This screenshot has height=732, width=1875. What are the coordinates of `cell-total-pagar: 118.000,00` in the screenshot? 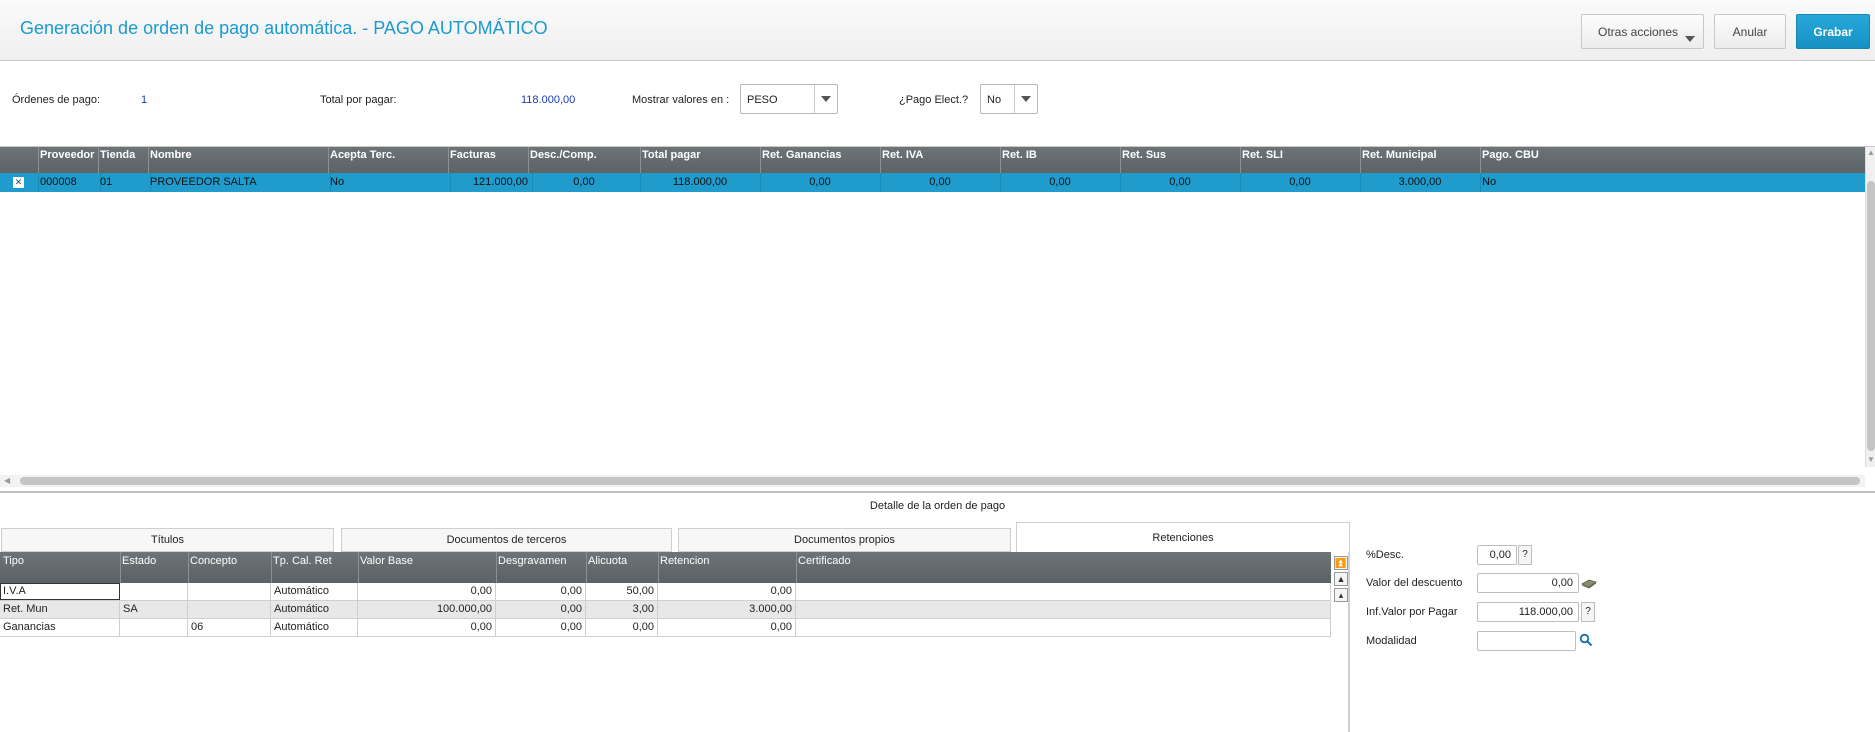 It's located at (700, 182).